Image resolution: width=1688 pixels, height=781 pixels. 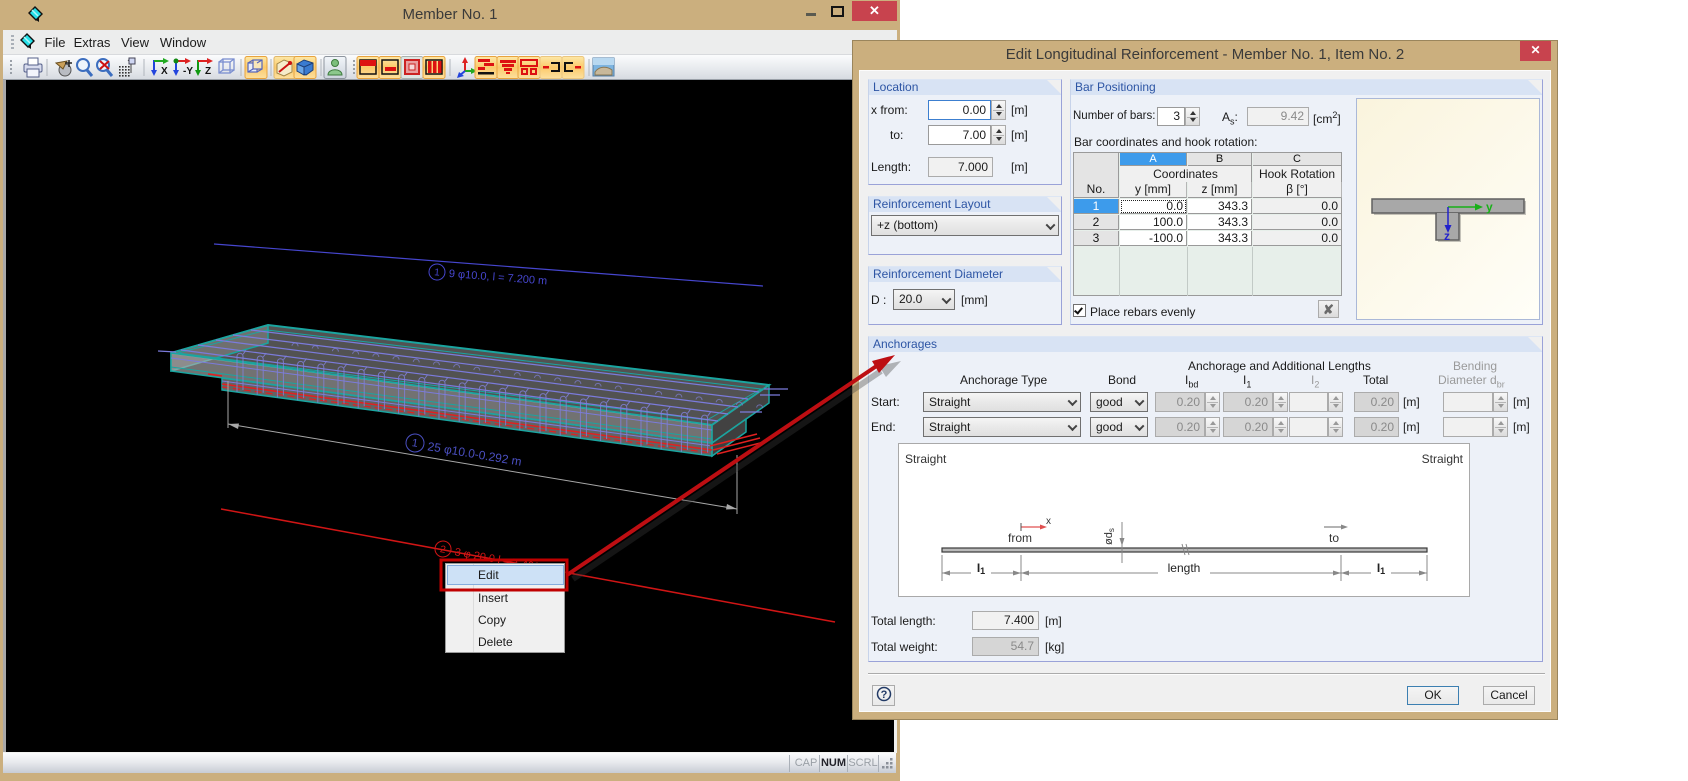 I want to click on svg-text: 9 φ10.0, l = 7.200 m, so click(x=497, y=278).